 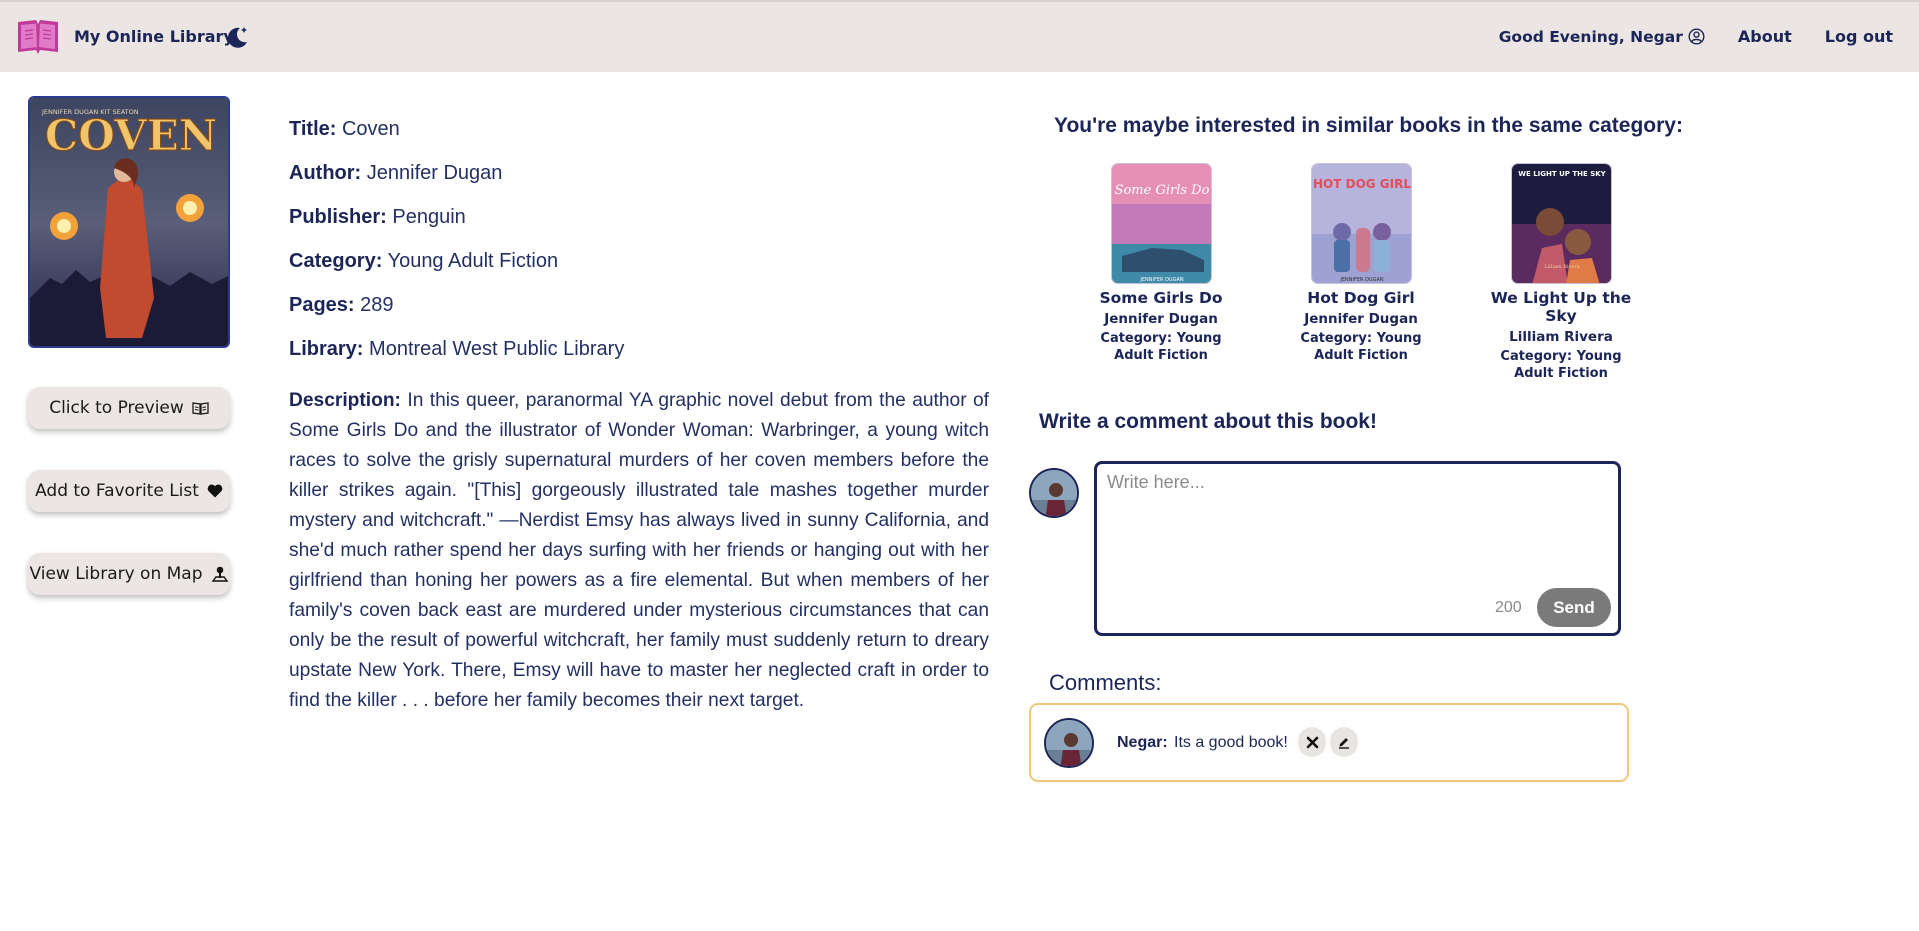 What do you see at coordinates (345, 400) in the screenshot?
I see `description-label: Description:` at bounding box center [345, 400].